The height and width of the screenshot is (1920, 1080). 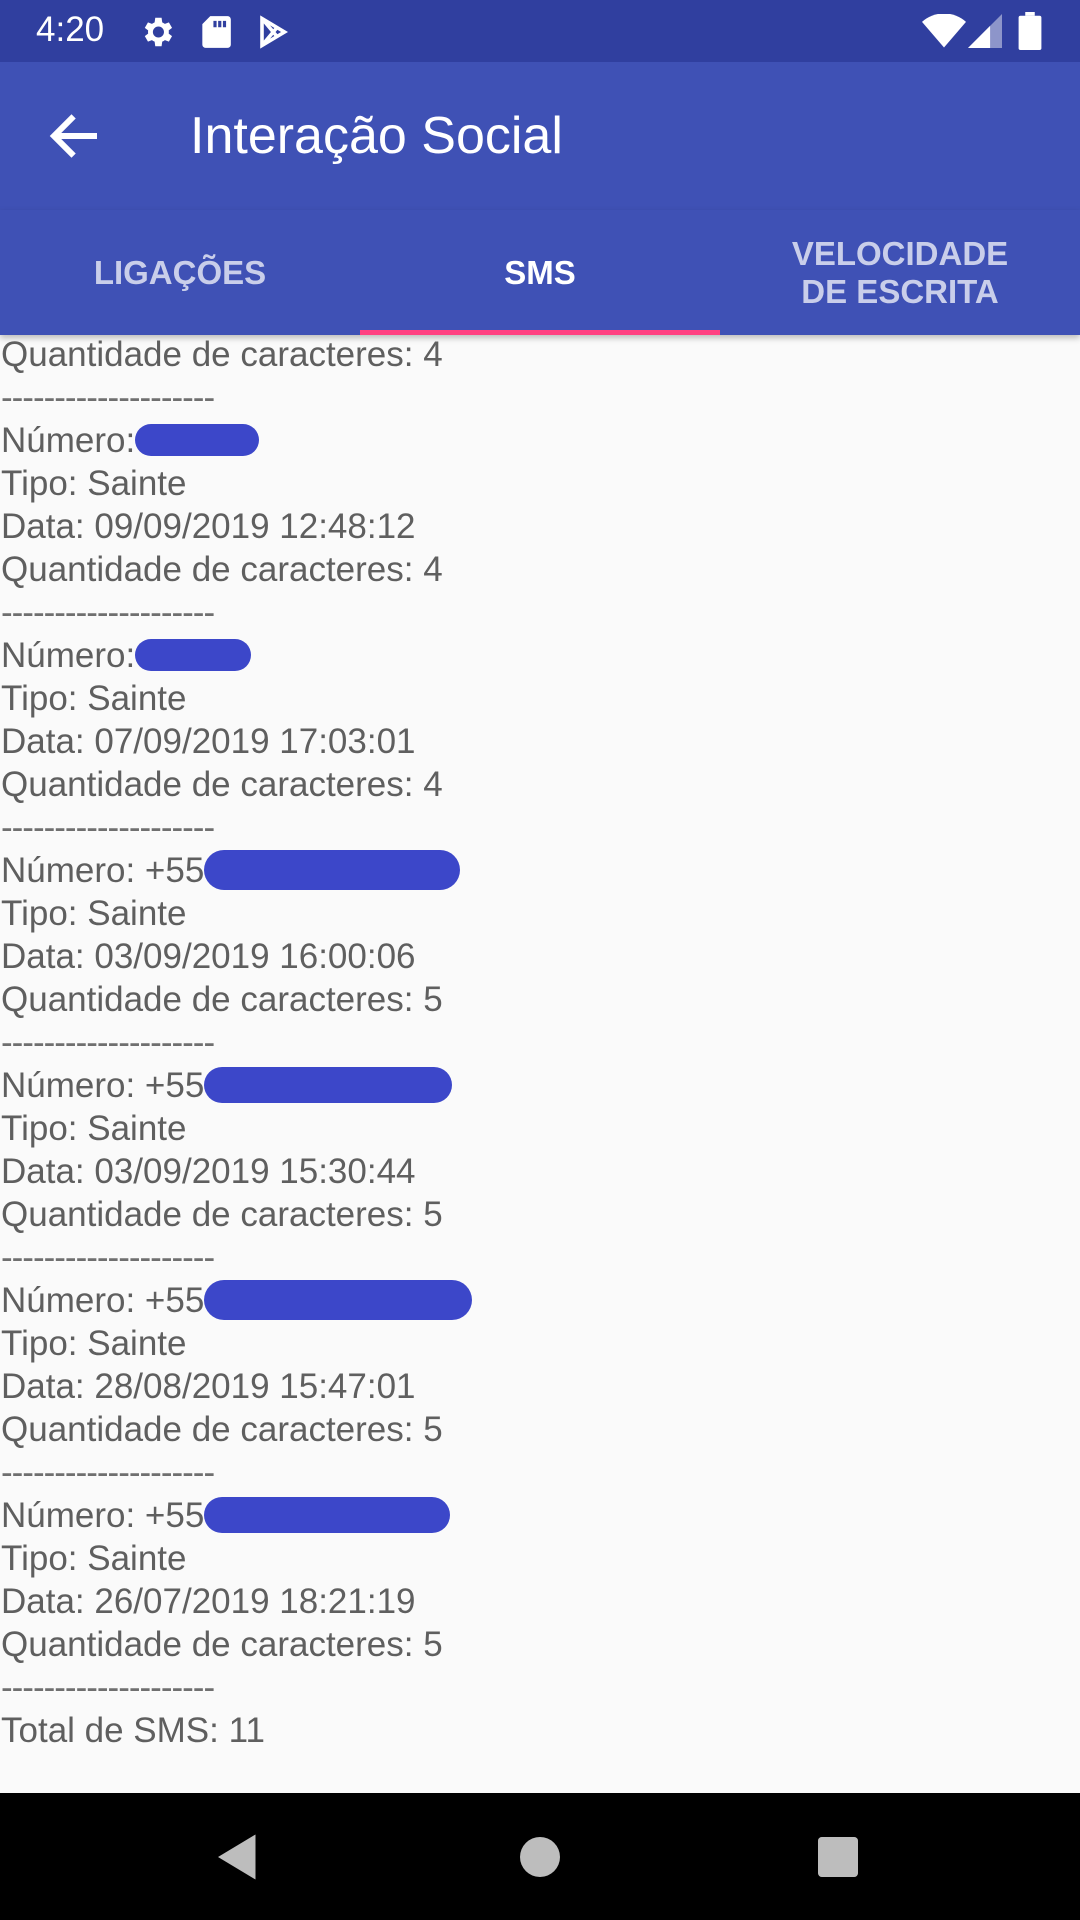 I want to click on tab-ligacoes: LIGAÇÕES, so click(x=180, y=272).